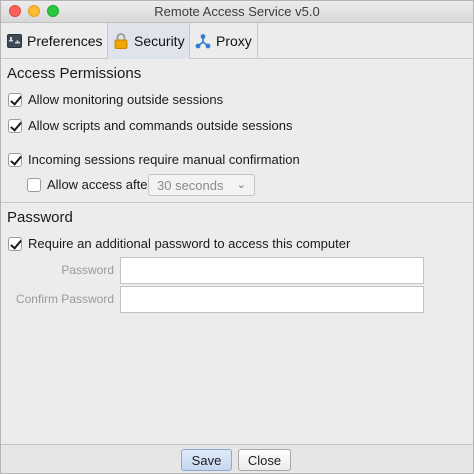 Image resolution: width=474 pixels, height=474 pixels. I want to click on save-button: Save, so click(206, 460).